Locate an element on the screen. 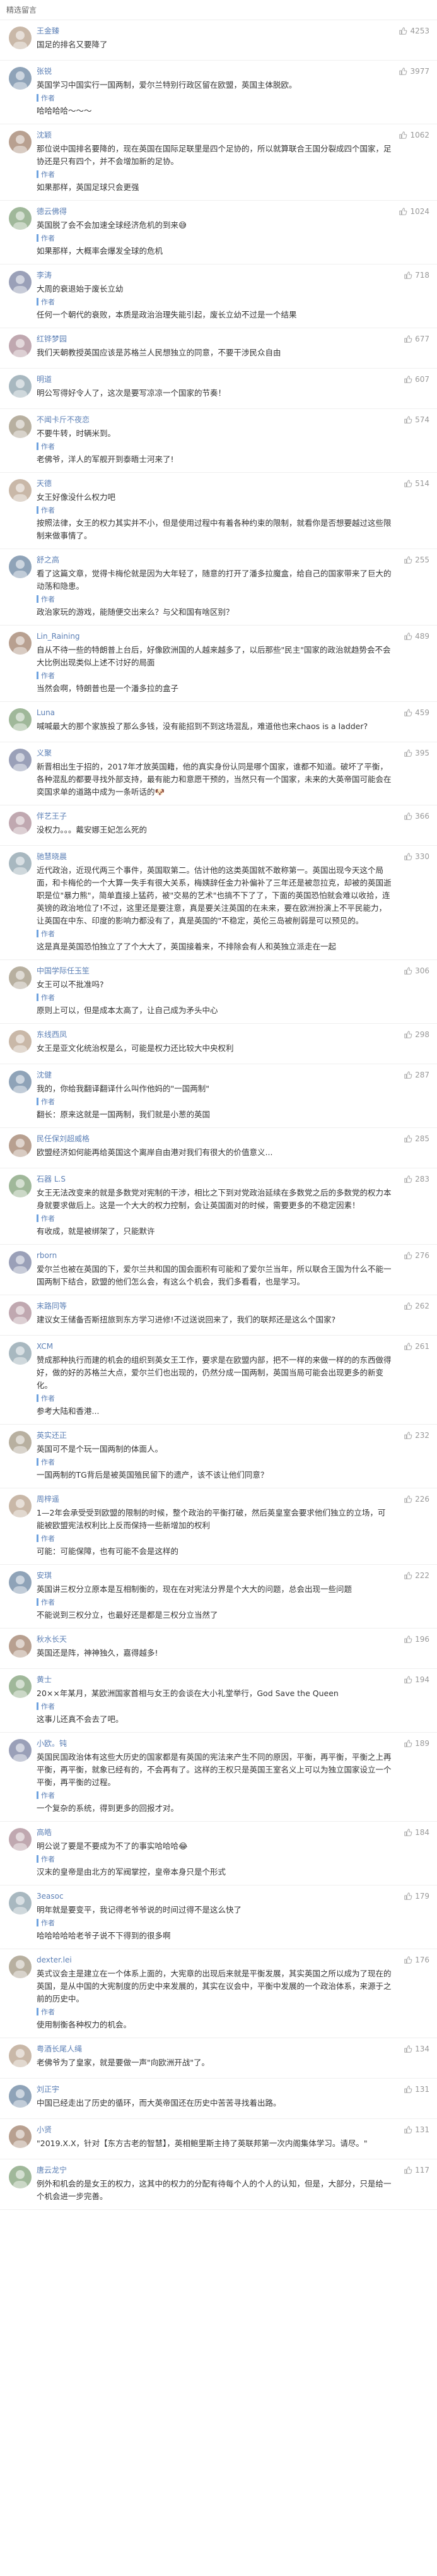 Image resolution: width=437 pixels, height=2576 pixels. comment-username: 驰慧晓晨 is located at coordinates (215, 857).